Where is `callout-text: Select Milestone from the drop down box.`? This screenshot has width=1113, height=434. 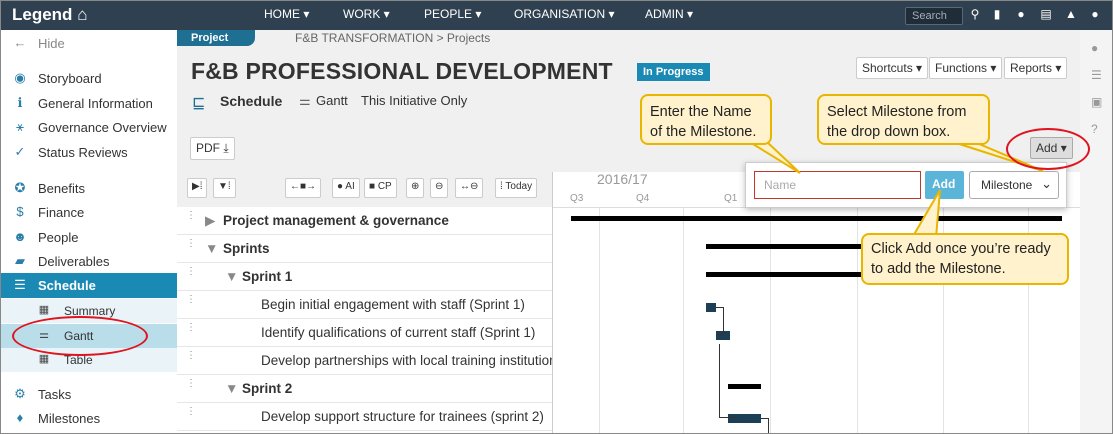
callout-text: Select Milestone from the drop down box. is located at coordinates (897, 122).